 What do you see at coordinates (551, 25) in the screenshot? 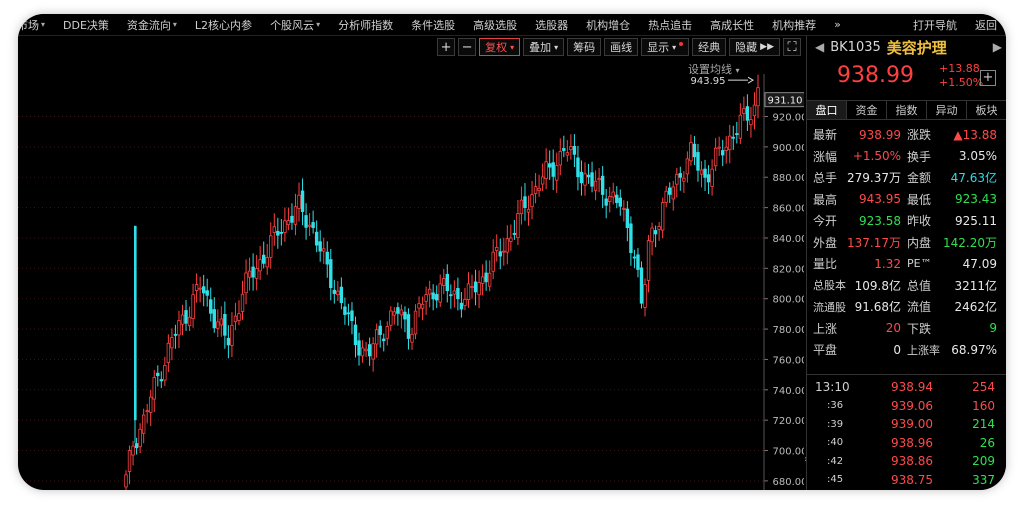
I see `menu-item-8: 选股器` at bounding box center [551, 25].